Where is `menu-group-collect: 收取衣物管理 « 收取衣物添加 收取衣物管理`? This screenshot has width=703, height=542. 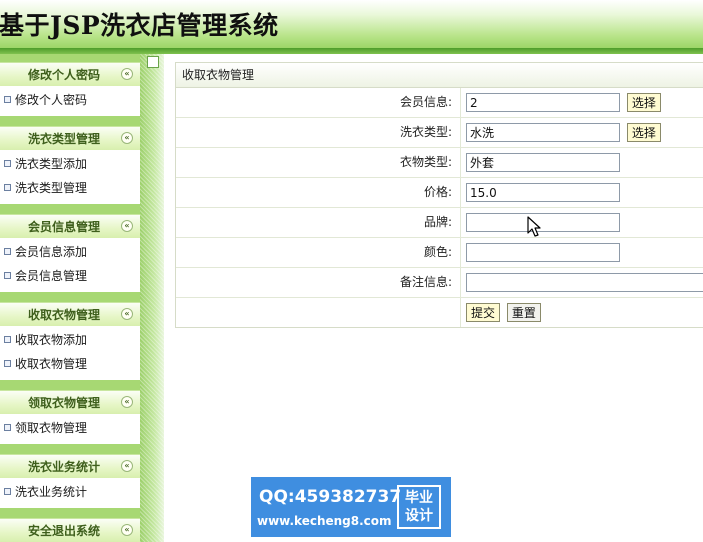 menu-group-collect: 收取衣物管理 « 收取衣物添加 收取衣物管理 is located at coordinates (70, 341).